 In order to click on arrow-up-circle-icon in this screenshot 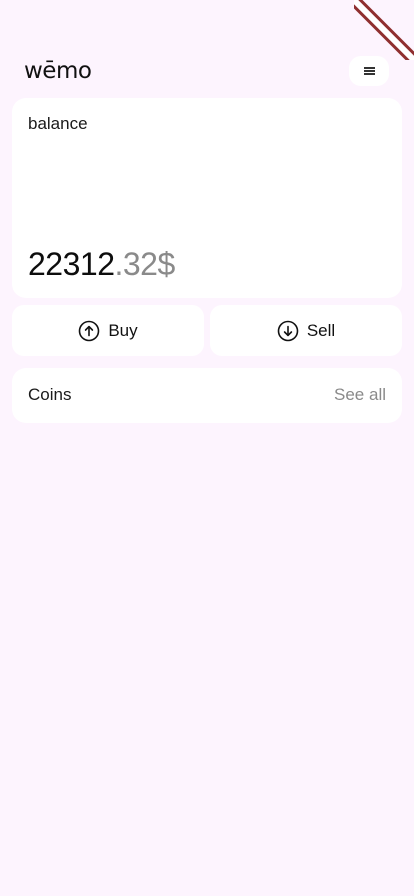, I will do `click(89, 330)`.